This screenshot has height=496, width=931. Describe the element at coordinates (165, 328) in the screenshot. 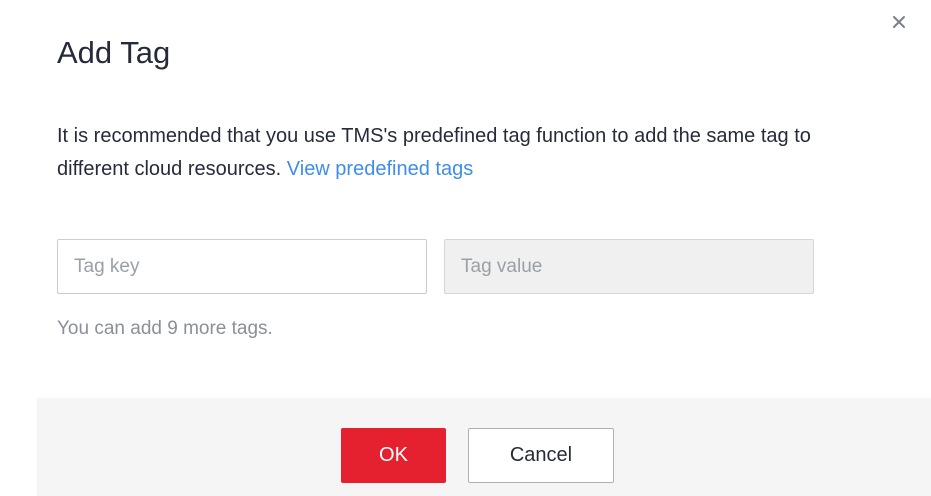

I see `remaining-tags-hint: You can add 9 more tags.` at that location.